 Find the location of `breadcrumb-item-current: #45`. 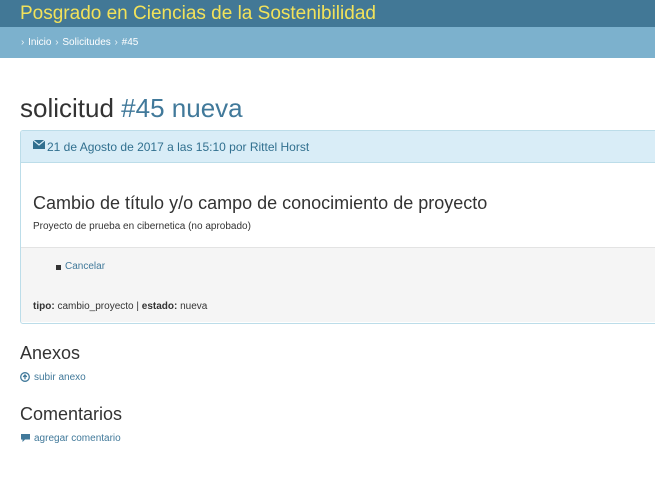

breadcrumb-item-current: #45 is located at coordinates (130, 42).